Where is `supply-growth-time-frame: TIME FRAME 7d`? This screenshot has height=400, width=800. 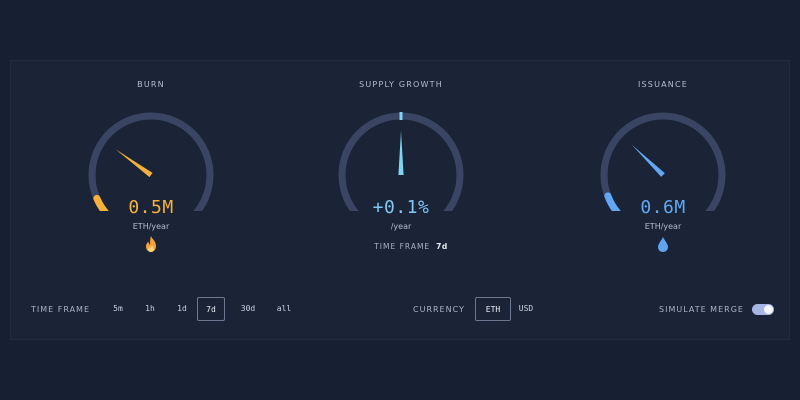 supply-growth-time-frame: TIME FRAME 7d is located at coordinates (411, 246).